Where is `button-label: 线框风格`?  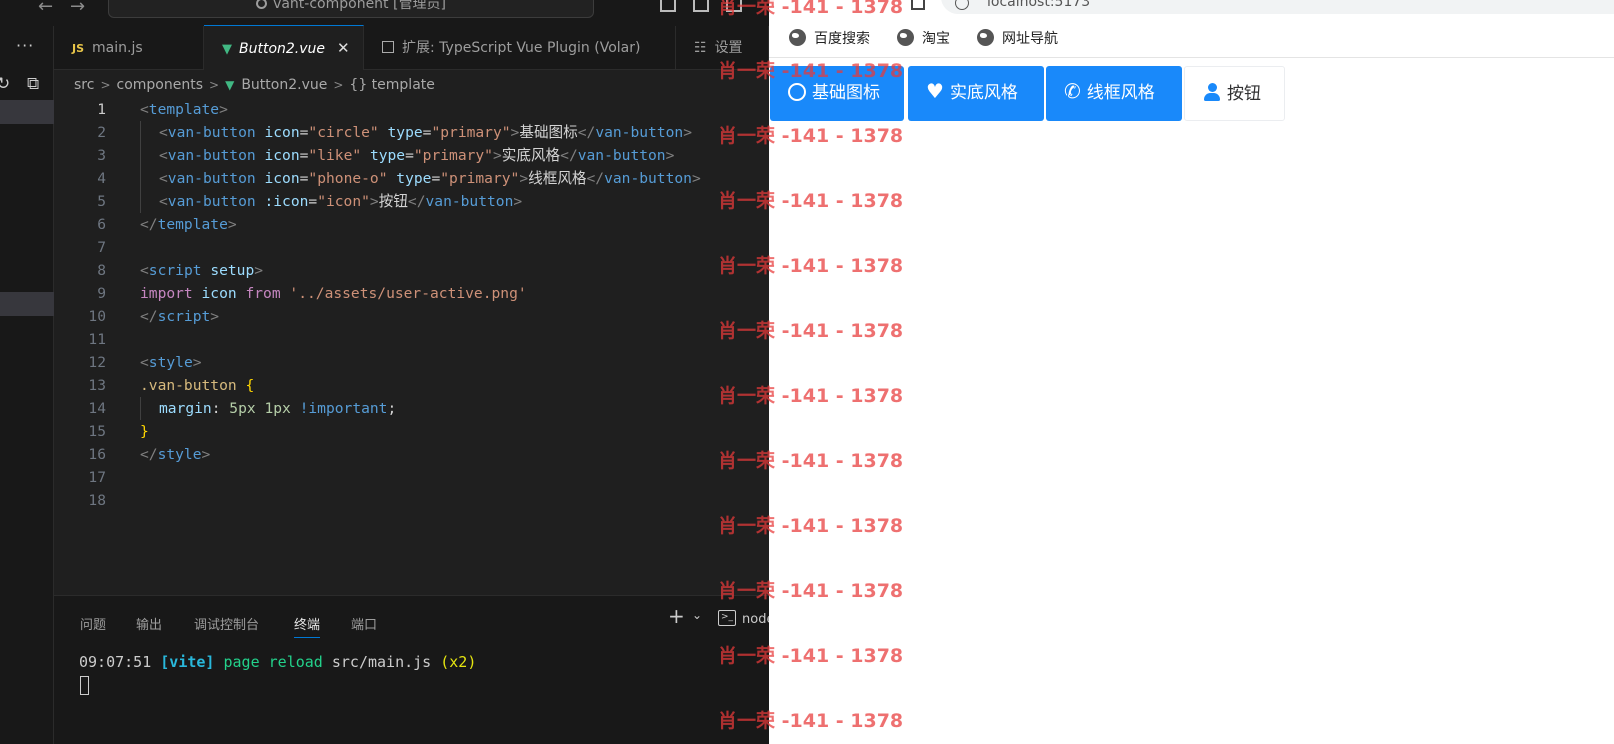 button-label: 线框风格 is located at coordinates (1120, 93).